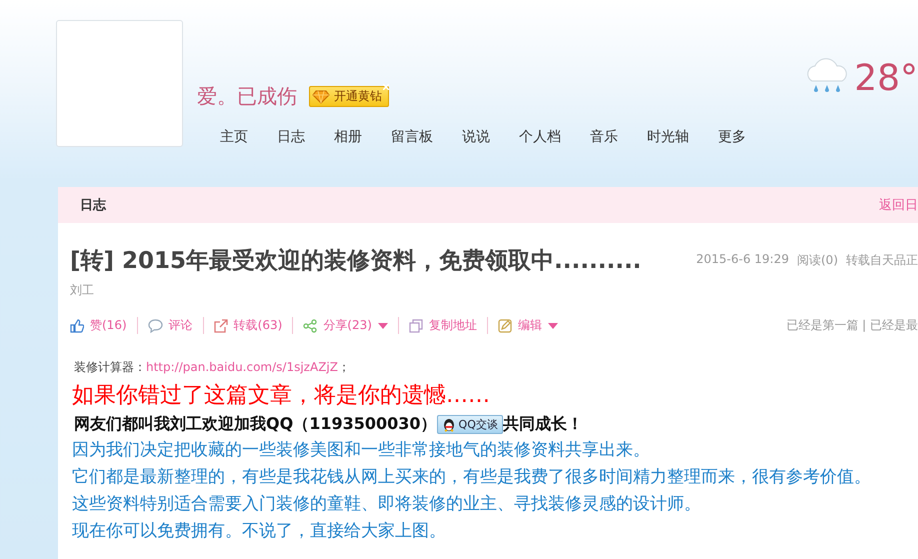 The height and width of the screenshot is (559, 918). What do you see at coordinates (321, 97) in the screenshot?
I see `diamond-icon` at bounding box center [321, 97].